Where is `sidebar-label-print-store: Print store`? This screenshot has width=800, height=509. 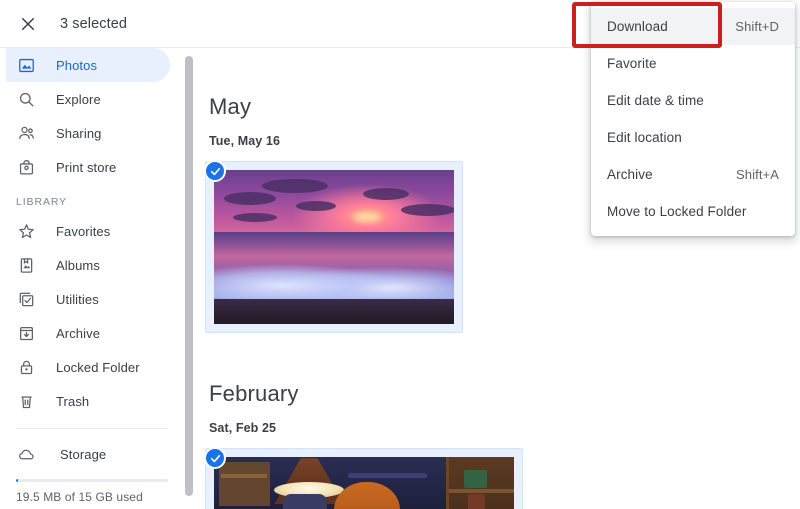 sidebar-label-print-store: Print store is located at coordinates (86, 167).